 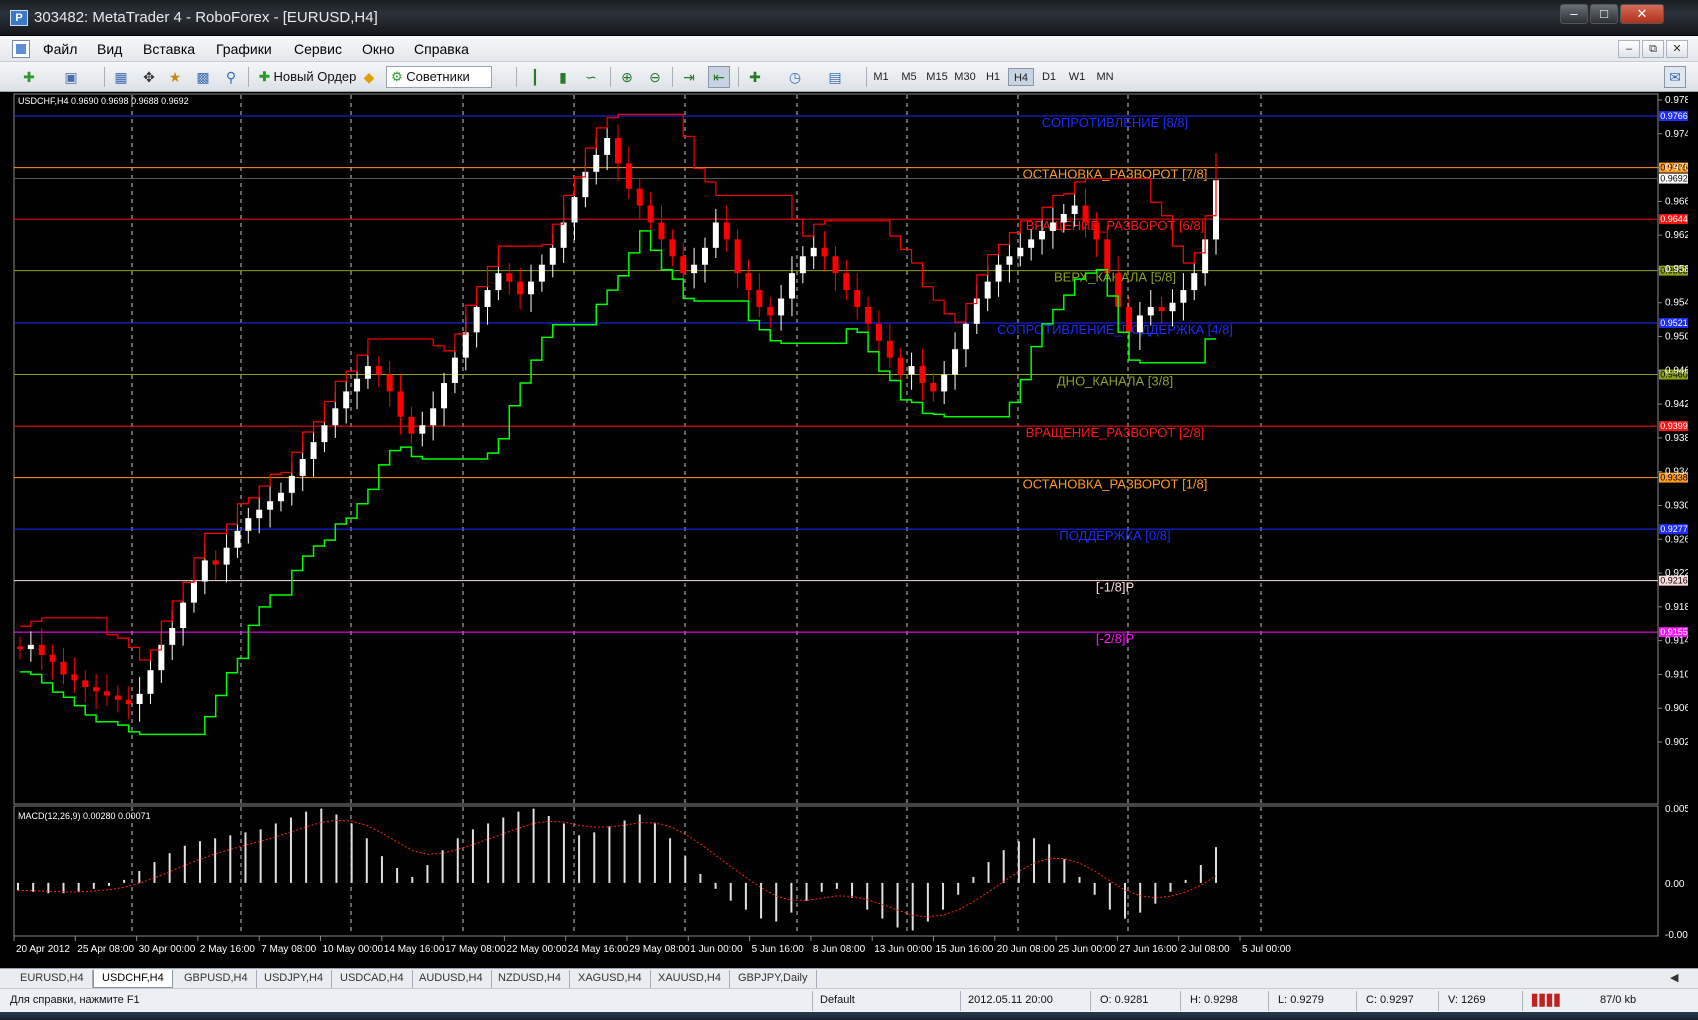 What do you see at coordinates (21, 49) in the screenshot?
I see `document-icon` at bounding box center [21, 49].